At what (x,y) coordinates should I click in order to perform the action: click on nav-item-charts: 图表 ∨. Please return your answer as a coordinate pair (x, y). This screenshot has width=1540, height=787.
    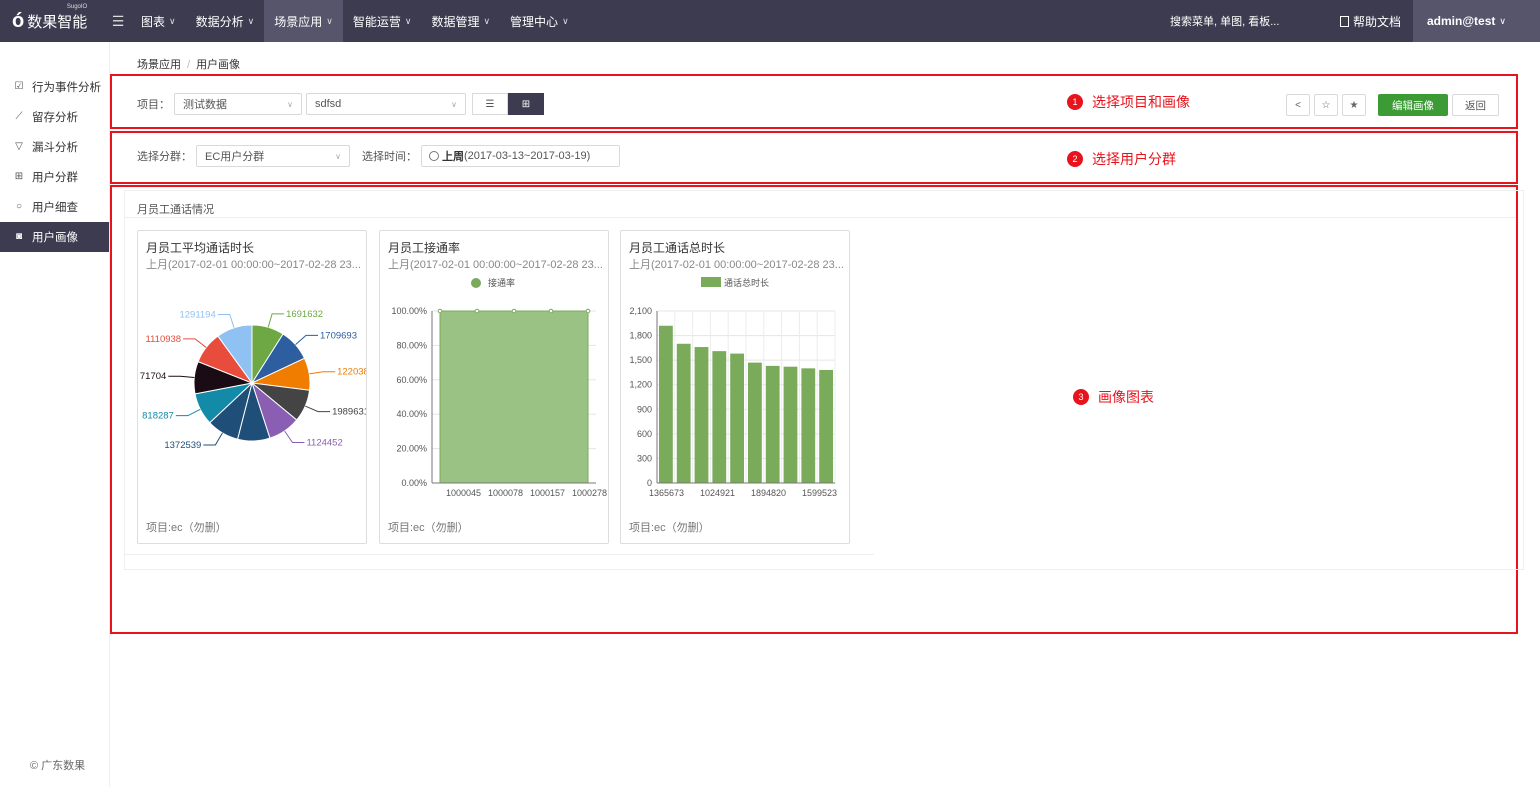
    Looking at the image, I should click on (158, 21).